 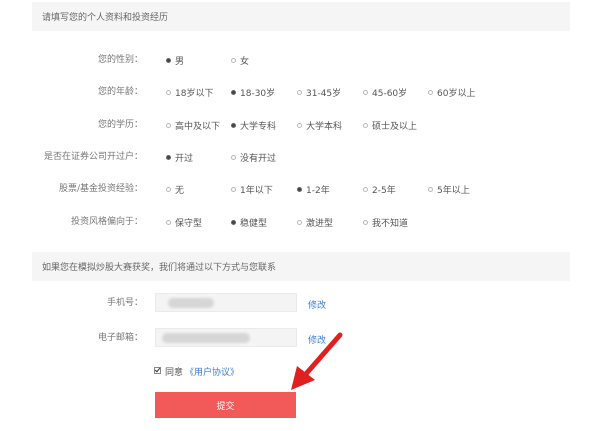 What do you see at coordinates (189, 223) in the screenshot?
I see `option-label: 保守型` at bounding box center [189, 223].